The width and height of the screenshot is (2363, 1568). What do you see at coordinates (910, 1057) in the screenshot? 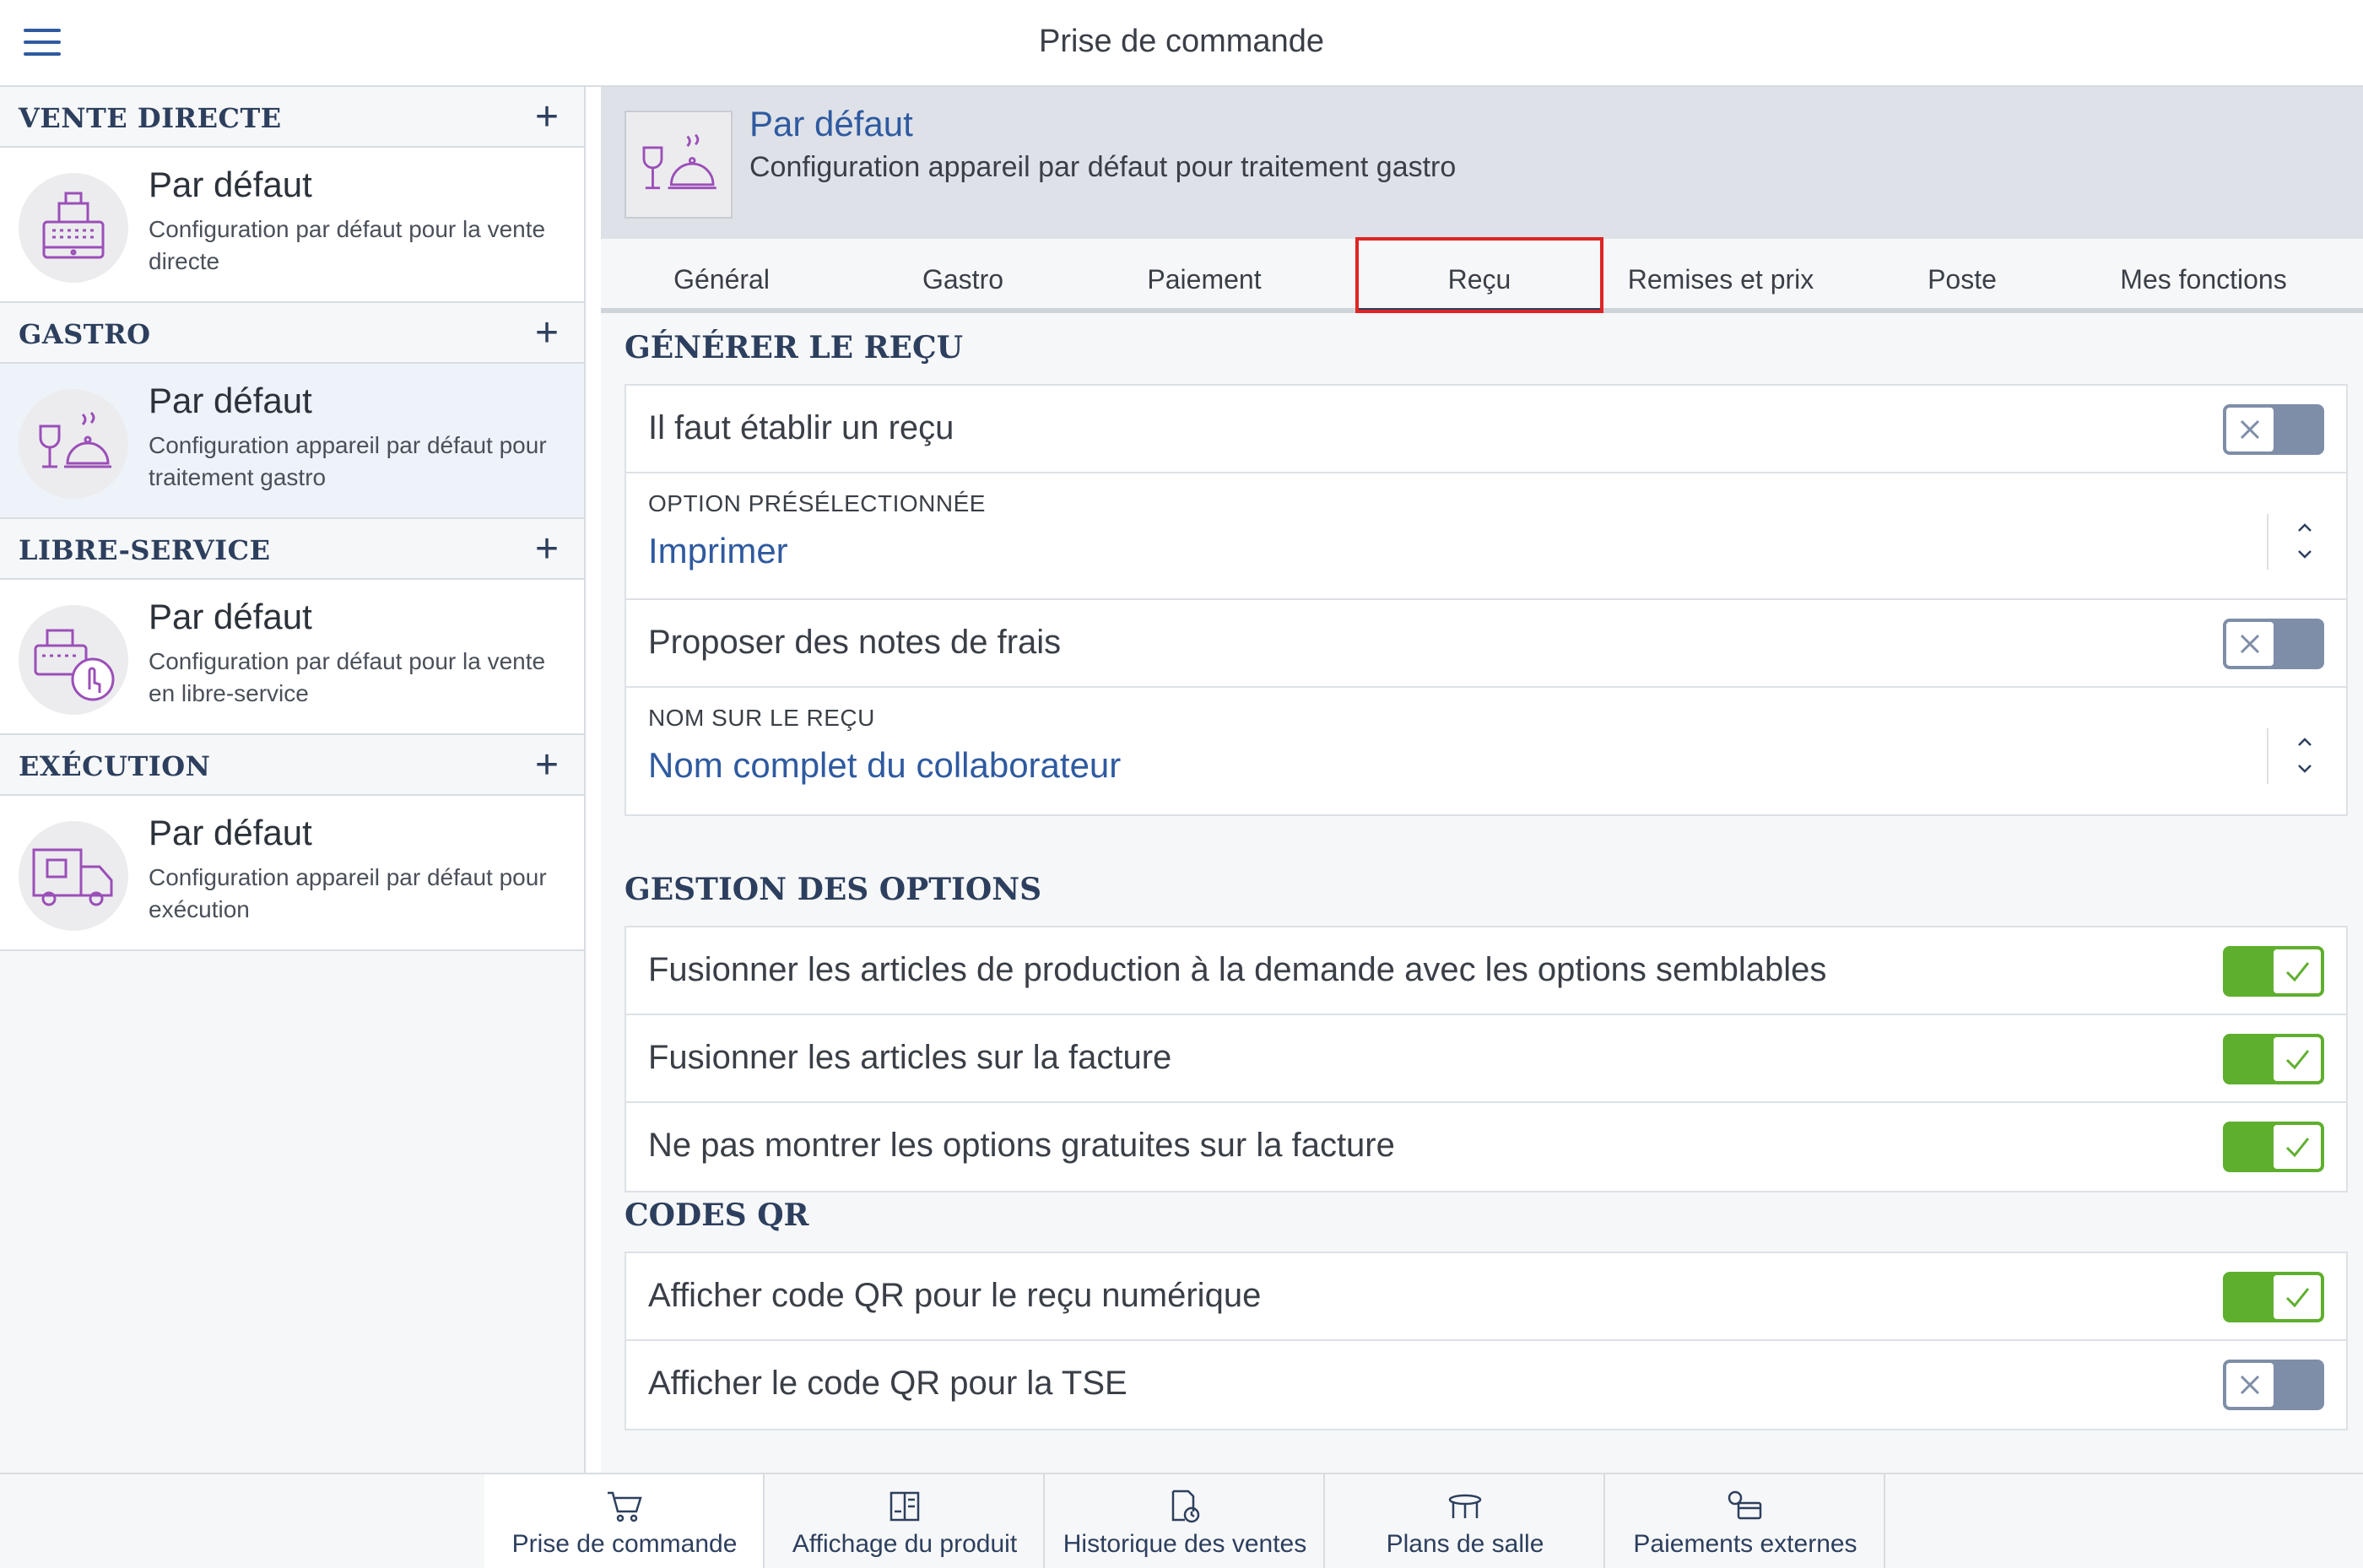
I see `setting-label: Fusionner les articles sur la facture` at bounding box center [910, 1057].